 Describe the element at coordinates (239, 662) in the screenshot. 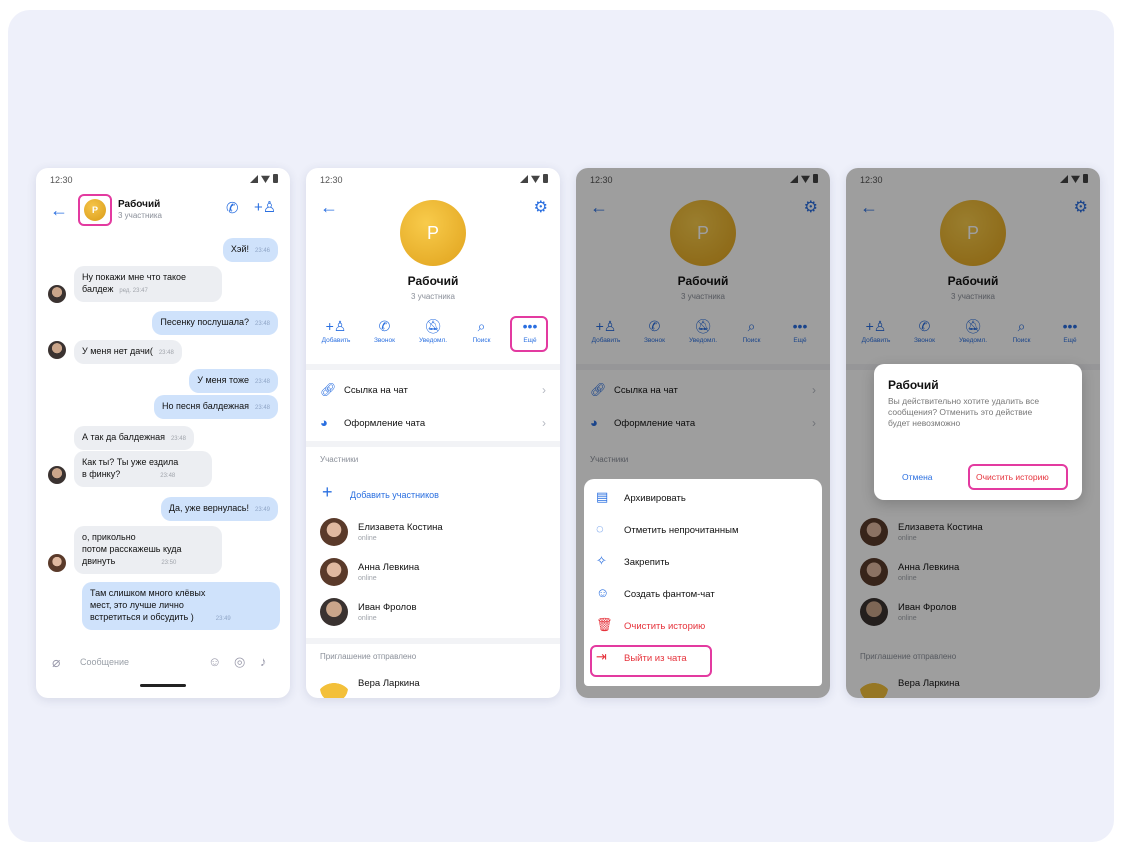

I see `gift-icon: ◎` at that location.